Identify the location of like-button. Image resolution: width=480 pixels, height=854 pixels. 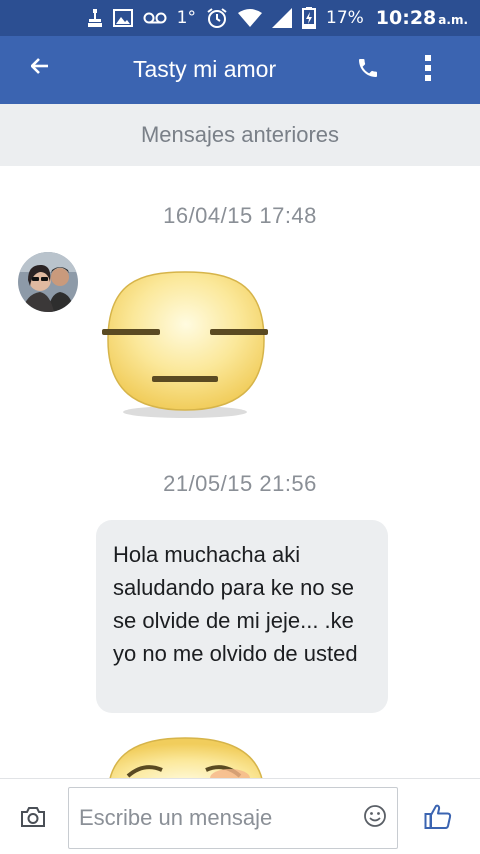
(438, 819).